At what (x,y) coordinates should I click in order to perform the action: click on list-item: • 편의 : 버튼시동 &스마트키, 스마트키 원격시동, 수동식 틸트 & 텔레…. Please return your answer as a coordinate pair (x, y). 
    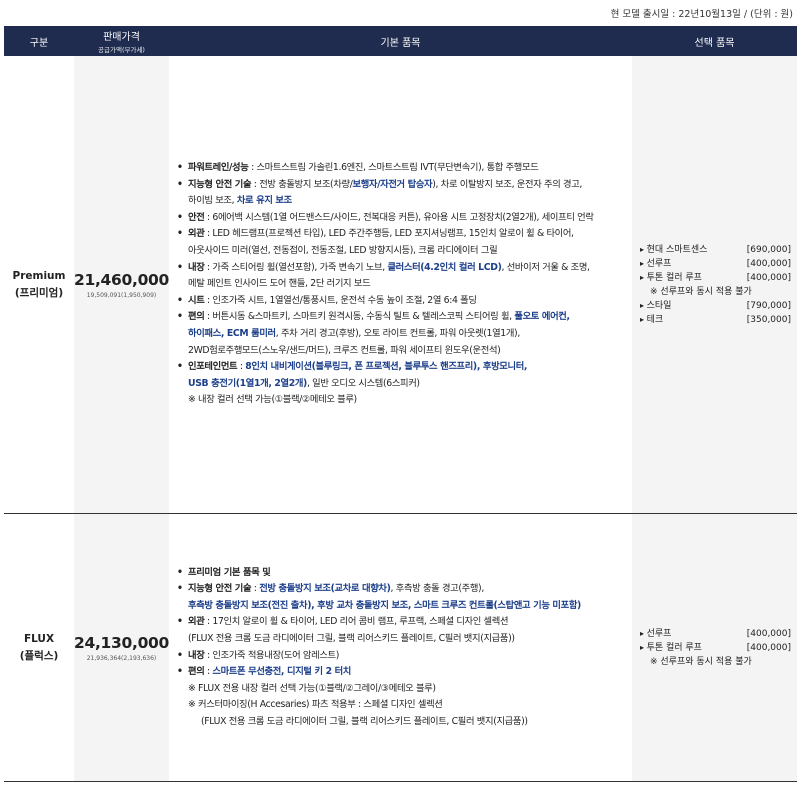
    Looking at the image, I should click on (373, 333).